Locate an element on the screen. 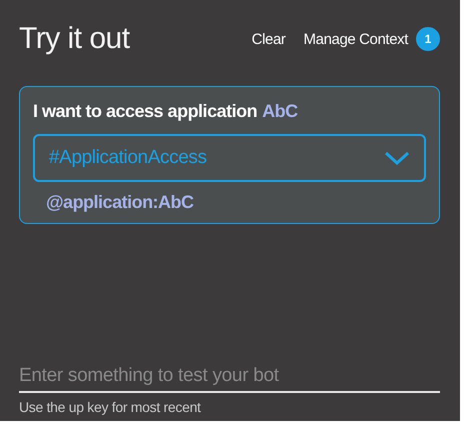 The height and width of the screenshot is (427, 474). panel-title: Try it out is located at coordinates (74, 39).